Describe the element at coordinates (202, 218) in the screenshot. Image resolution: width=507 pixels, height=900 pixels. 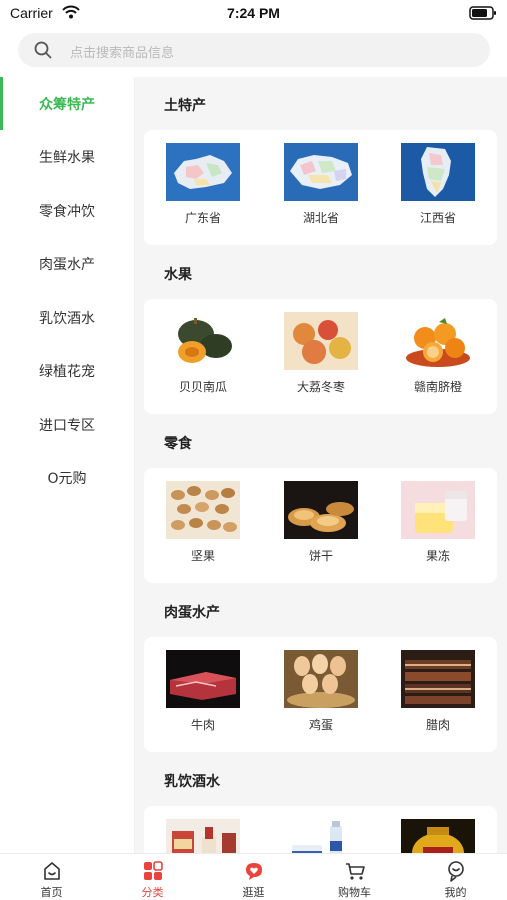
I see `product-name: 广东省` at that location.